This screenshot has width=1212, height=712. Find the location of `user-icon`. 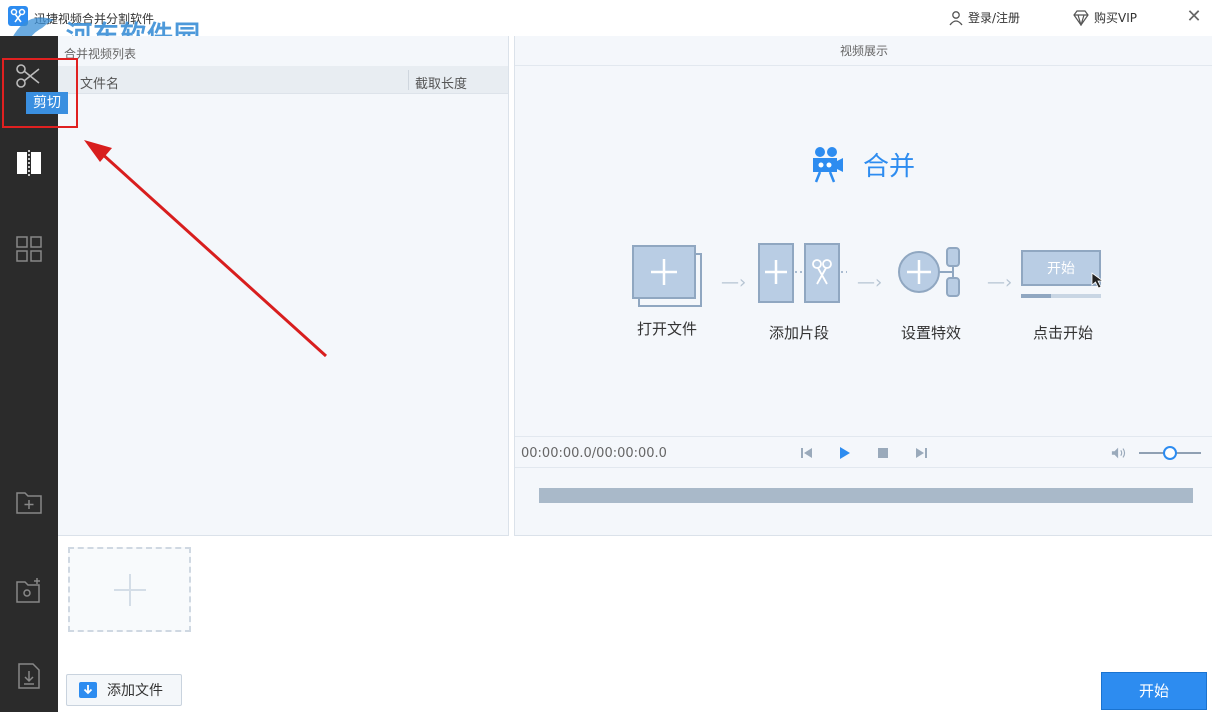

user-icon is located at coordinates (956, 17).